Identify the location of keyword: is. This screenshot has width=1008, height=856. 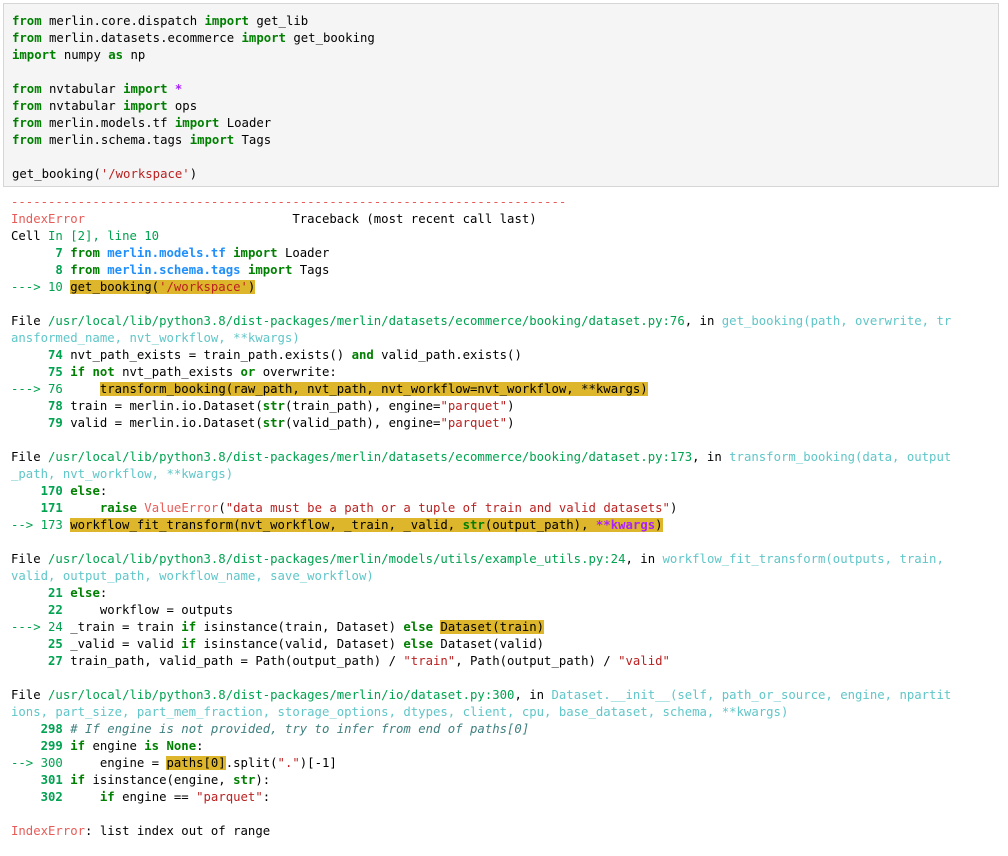
(152, 746).